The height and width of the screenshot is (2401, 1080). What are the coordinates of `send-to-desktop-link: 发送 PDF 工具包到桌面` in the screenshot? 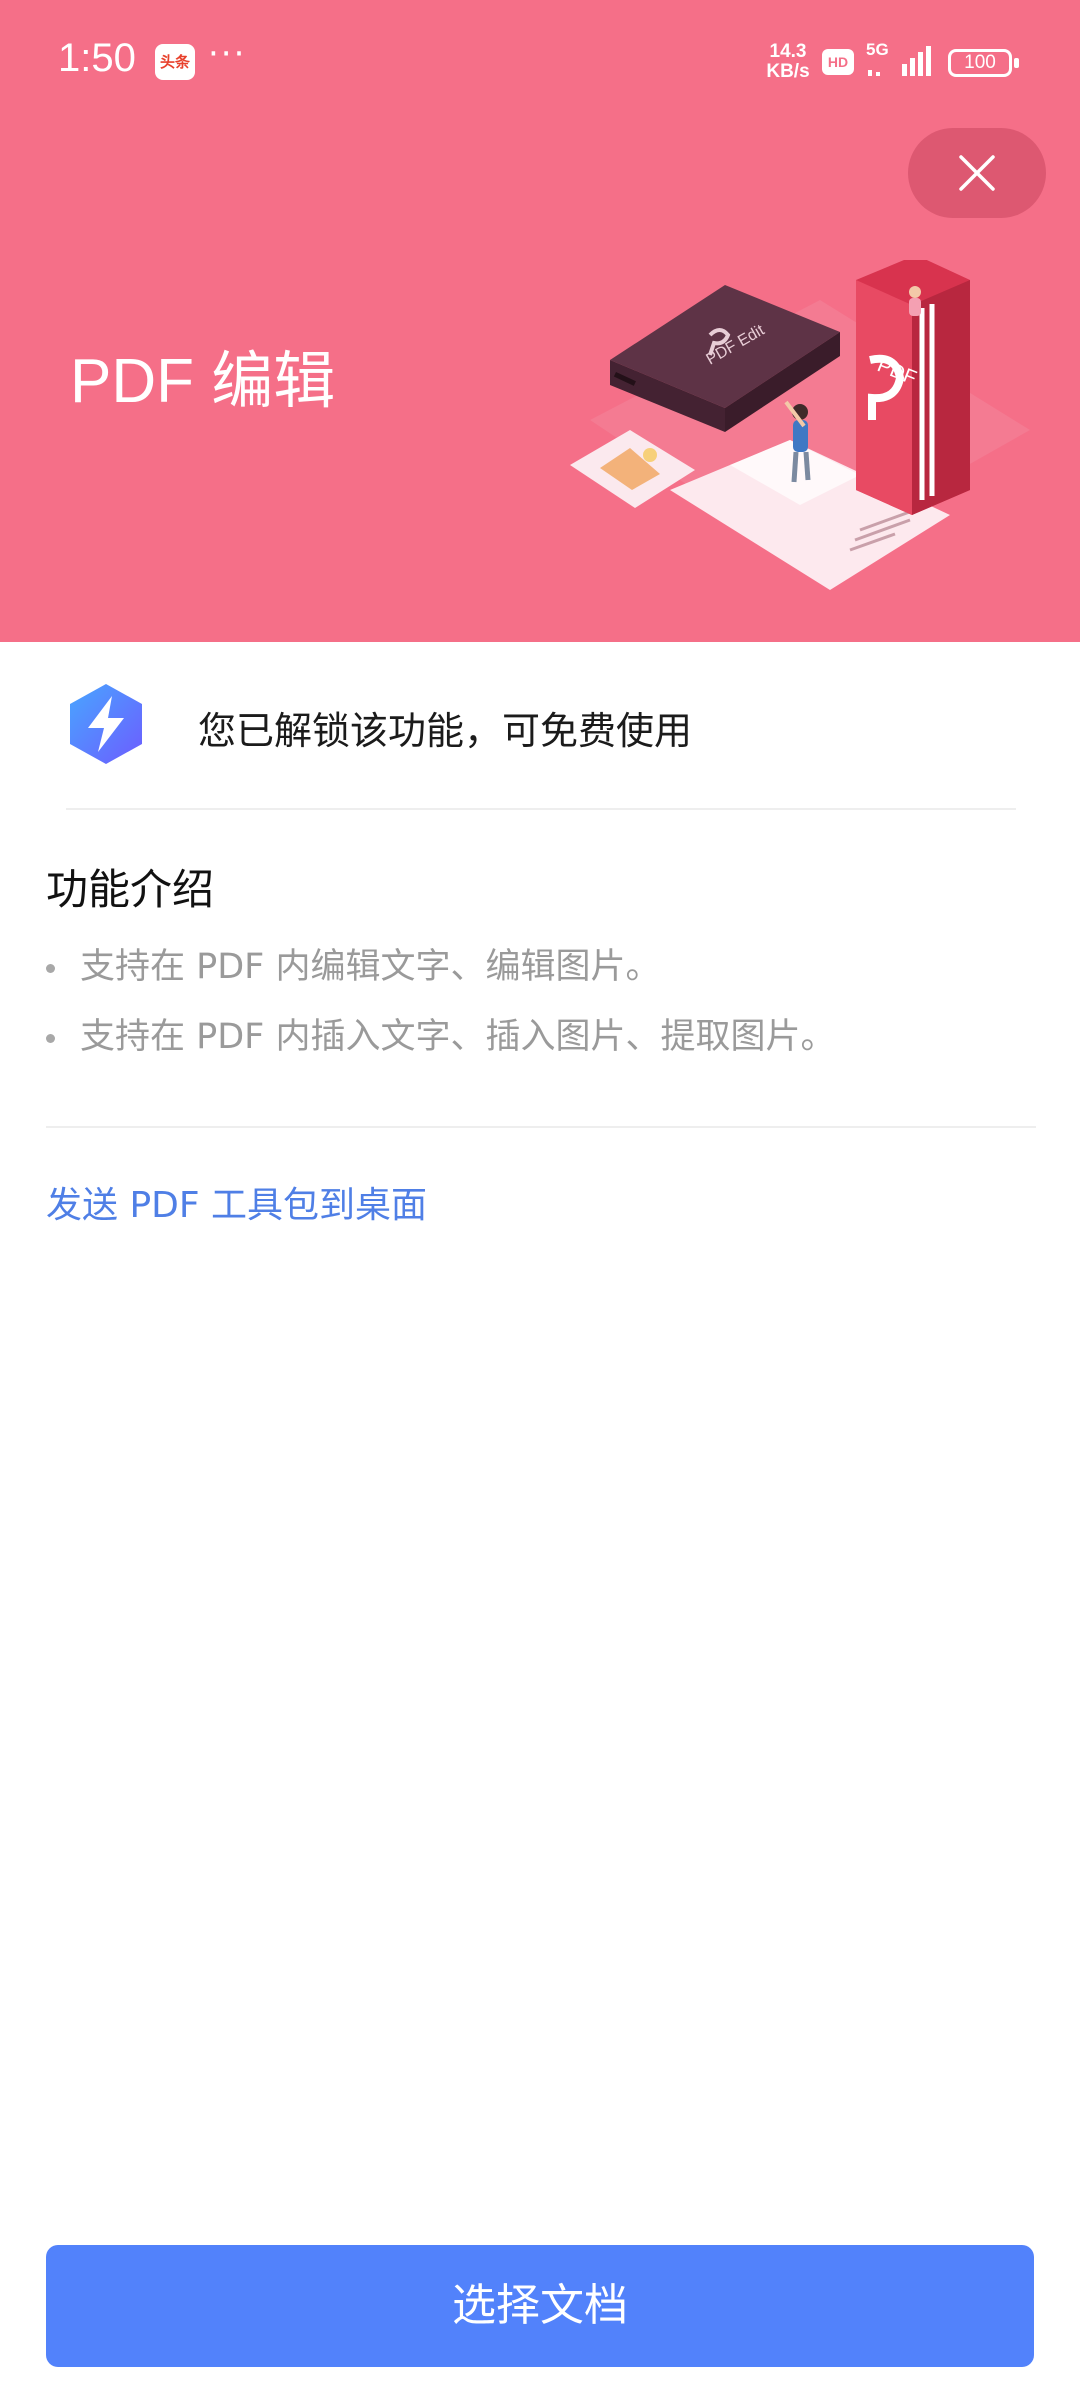 It's located at (236, 1202).